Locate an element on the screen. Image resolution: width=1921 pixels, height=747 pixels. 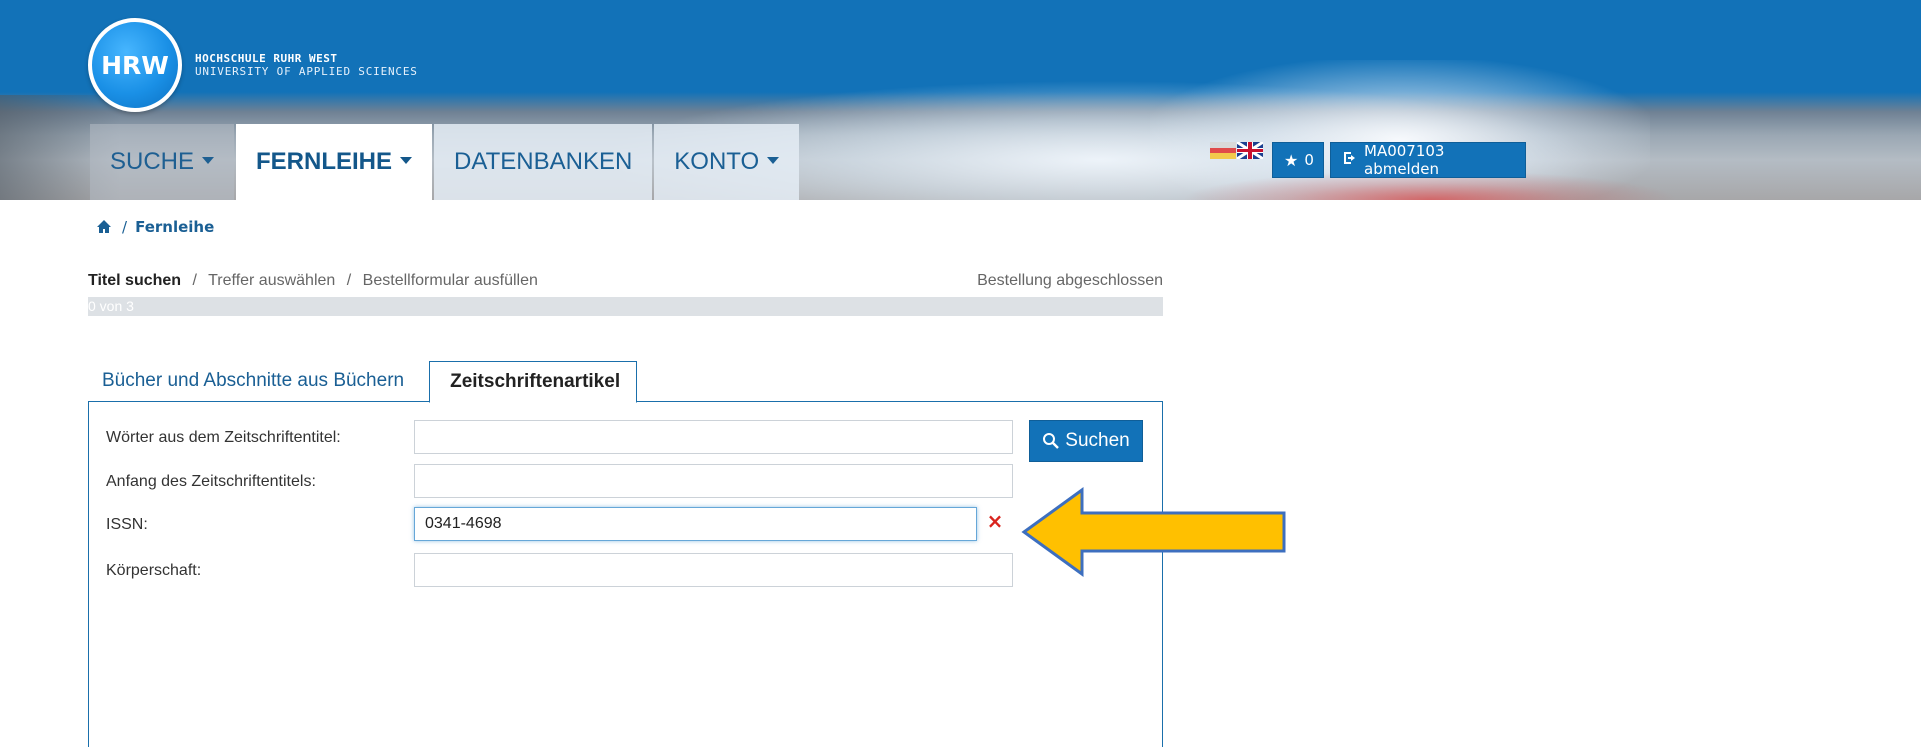
corporate-body-label: Körperschaft: is located at coordinates (154, 570).